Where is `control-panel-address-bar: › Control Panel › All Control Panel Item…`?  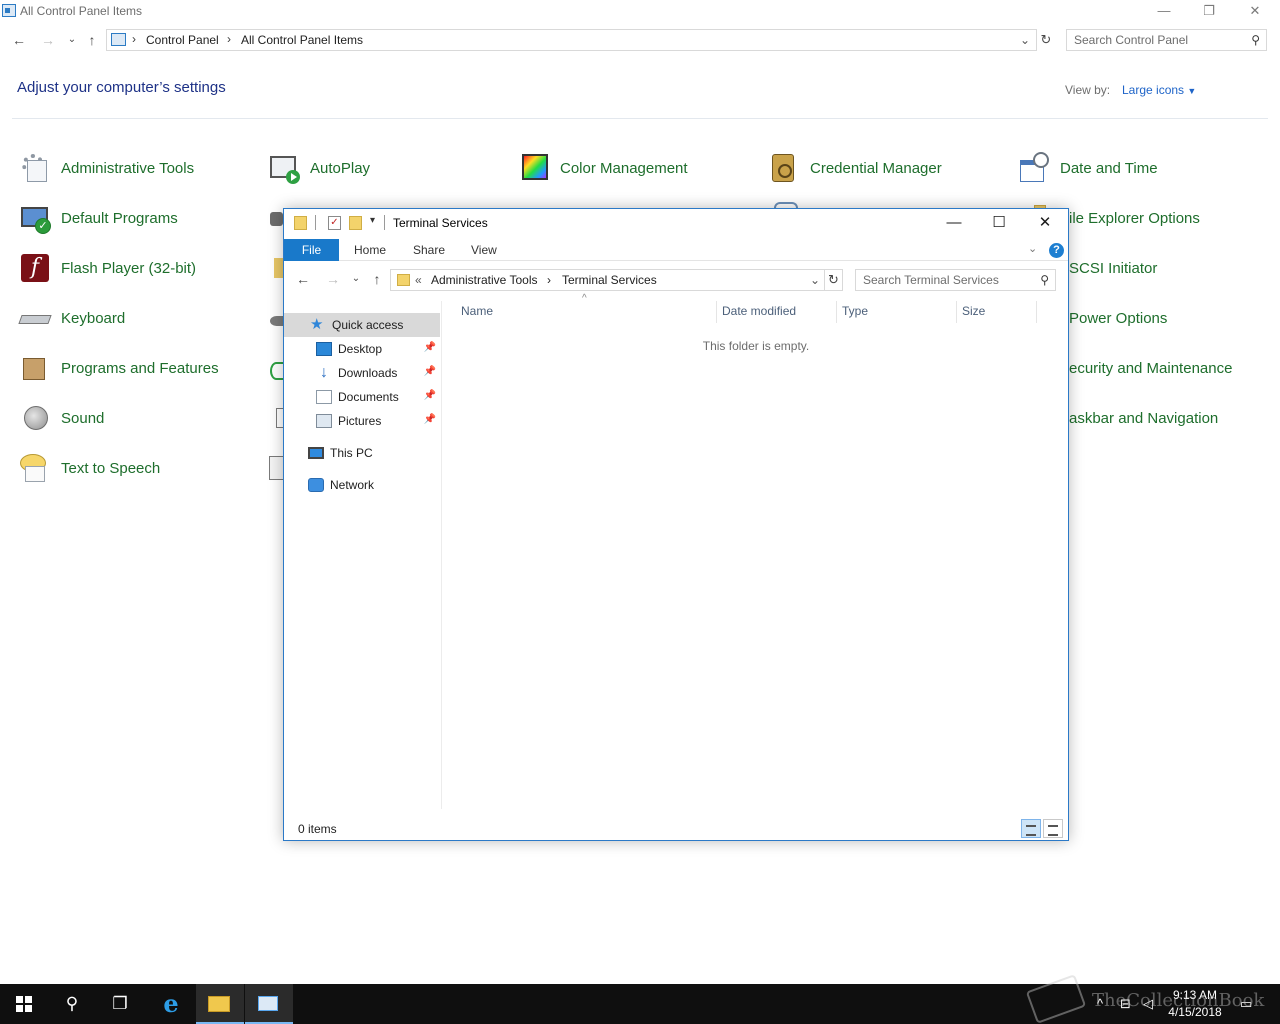 control-panel-address-bar: › Control Panel › All Control Panel Item… is located at coordinates (571, 40).